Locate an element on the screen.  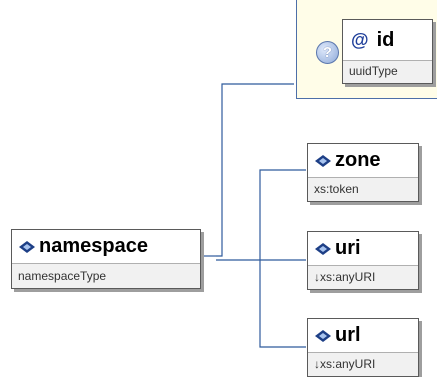
element-name: namespace is located at coordinates (93, 246).